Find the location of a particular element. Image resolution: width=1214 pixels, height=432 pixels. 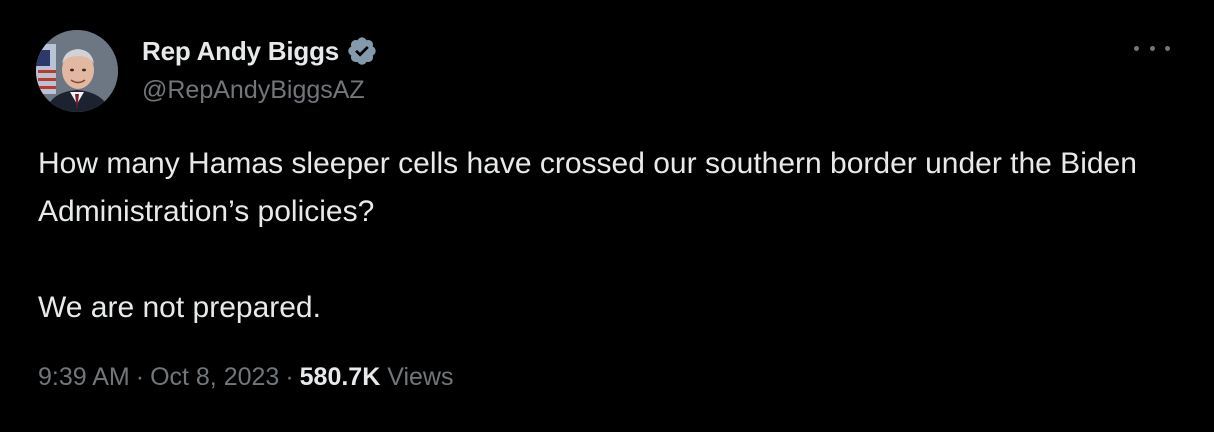

tweet-meta: 9:39 AM · Oct 8, 2023 · 580.7K Views is located at coordinates (245, 377).